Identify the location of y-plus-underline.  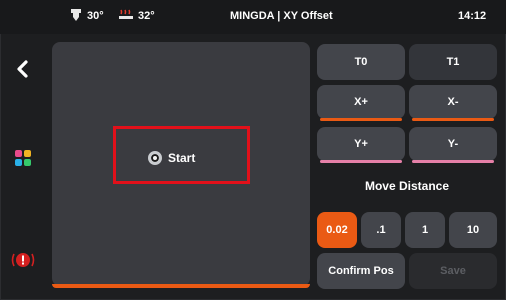
(361, 161).